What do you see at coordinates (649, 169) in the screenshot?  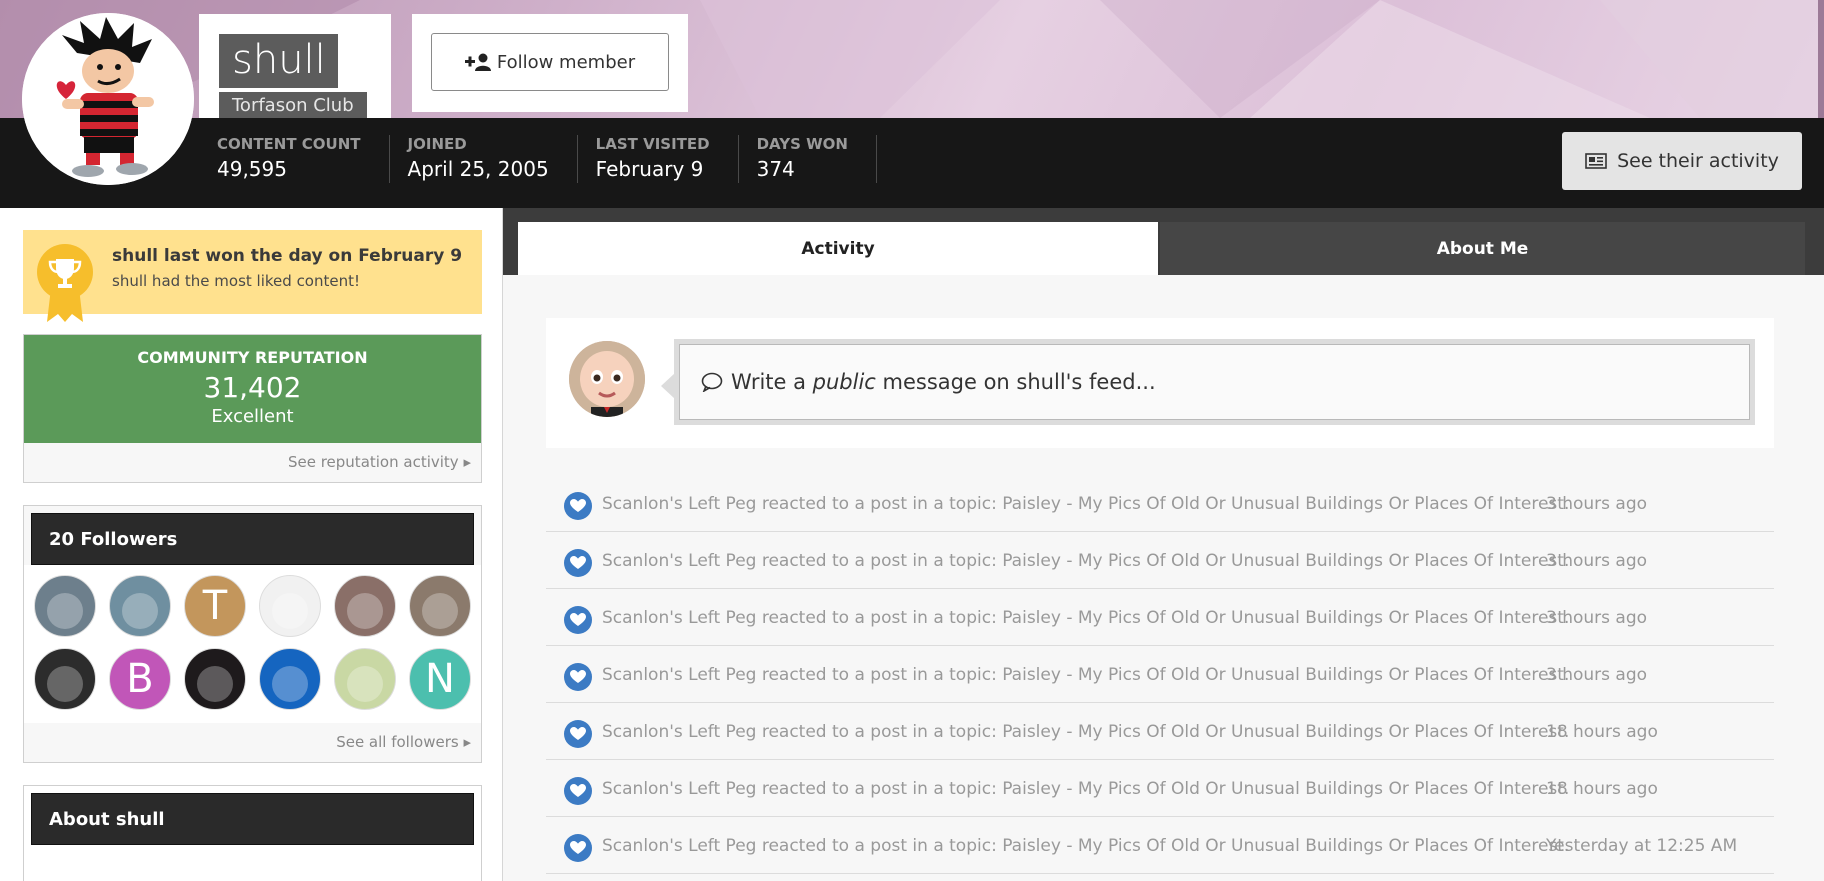 I see `stat-value: February 9` at bounding box center [649, 169].